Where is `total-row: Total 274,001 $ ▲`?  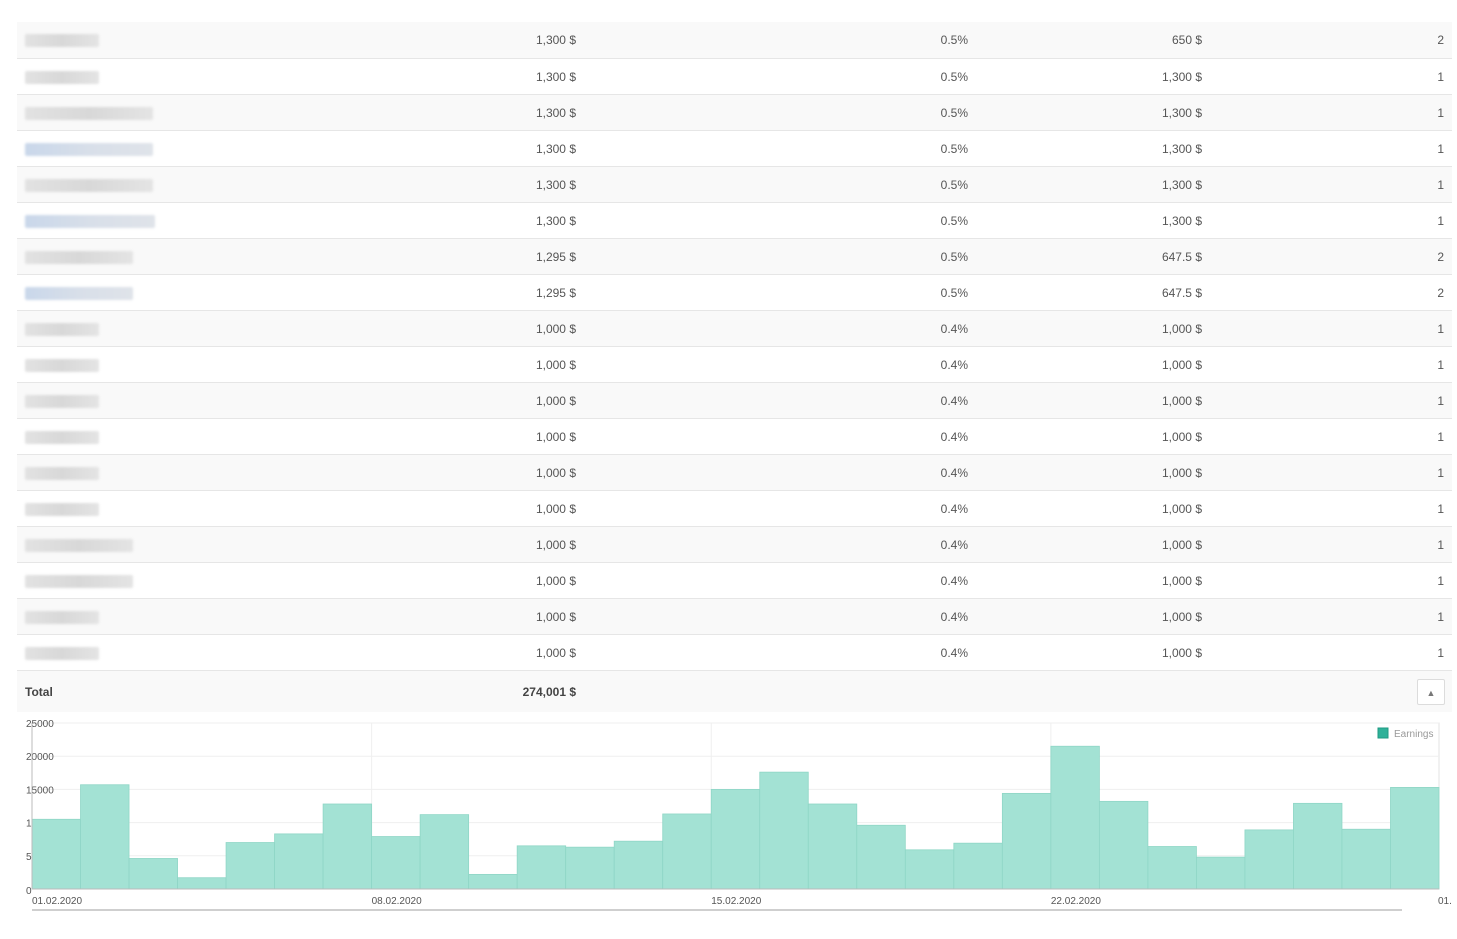
total-row: Total 274,001 $ ▲ is located at coordinates (734, 691).